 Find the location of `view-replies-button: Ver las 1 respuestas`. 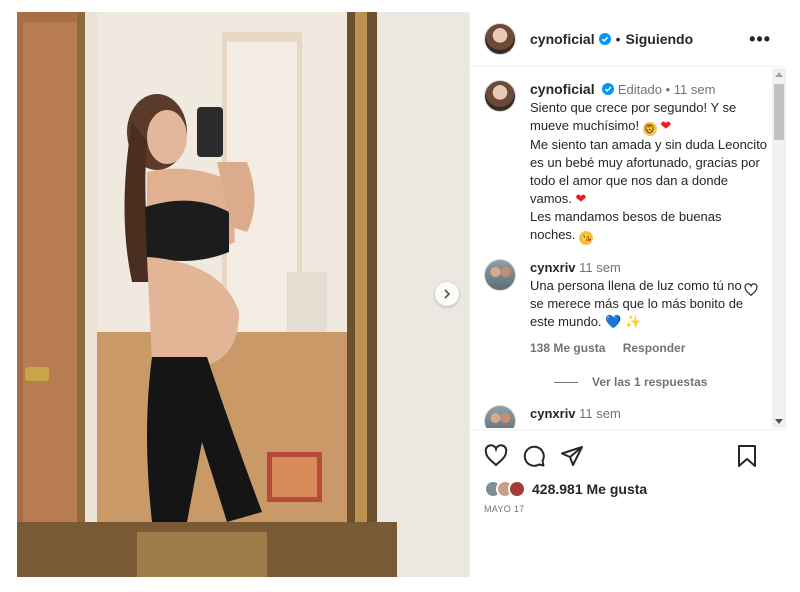

view-replies-button: Ver las 1 respuestas is located at coordinates (628, 373).